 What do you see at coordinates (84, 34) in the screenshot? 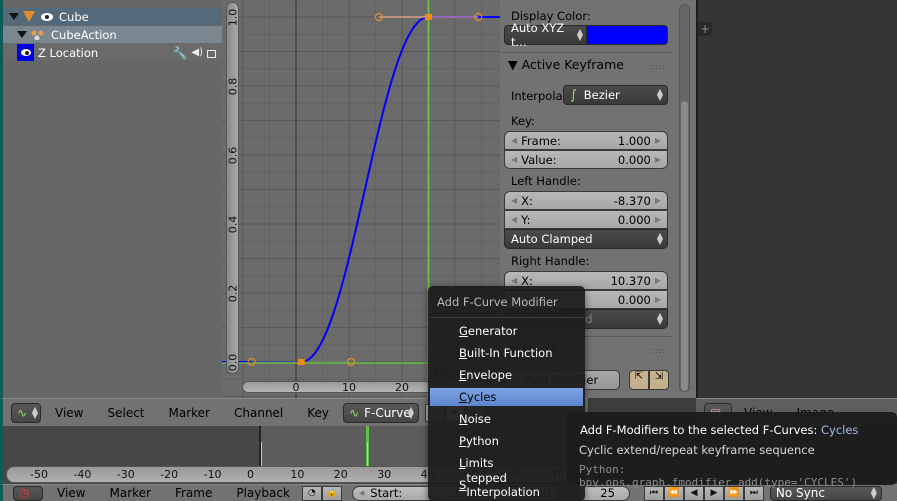
I see `action-name: CubeAction` at bounding box center [84, 34].